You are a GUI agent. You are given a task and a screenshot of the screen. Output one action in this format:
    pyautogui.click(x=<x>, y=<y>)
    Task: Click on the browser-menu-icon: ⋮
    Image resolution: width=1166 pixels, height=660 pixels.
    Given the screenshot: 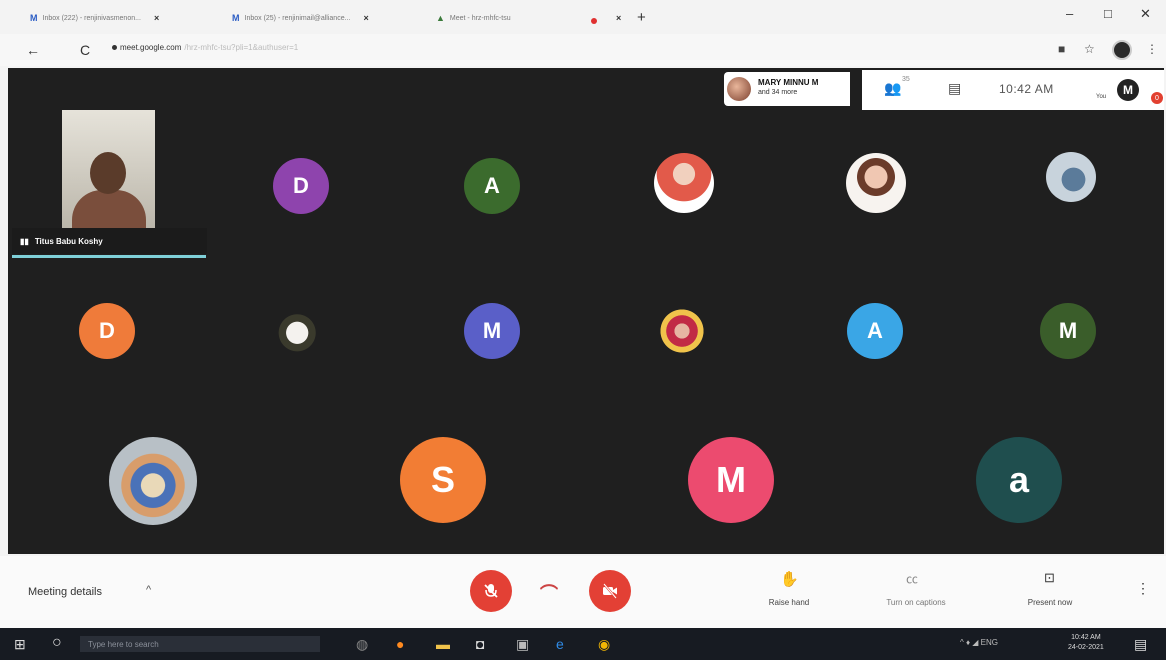 What is the action you would take?
    pyautogui.click(x=1152, y=49)
    